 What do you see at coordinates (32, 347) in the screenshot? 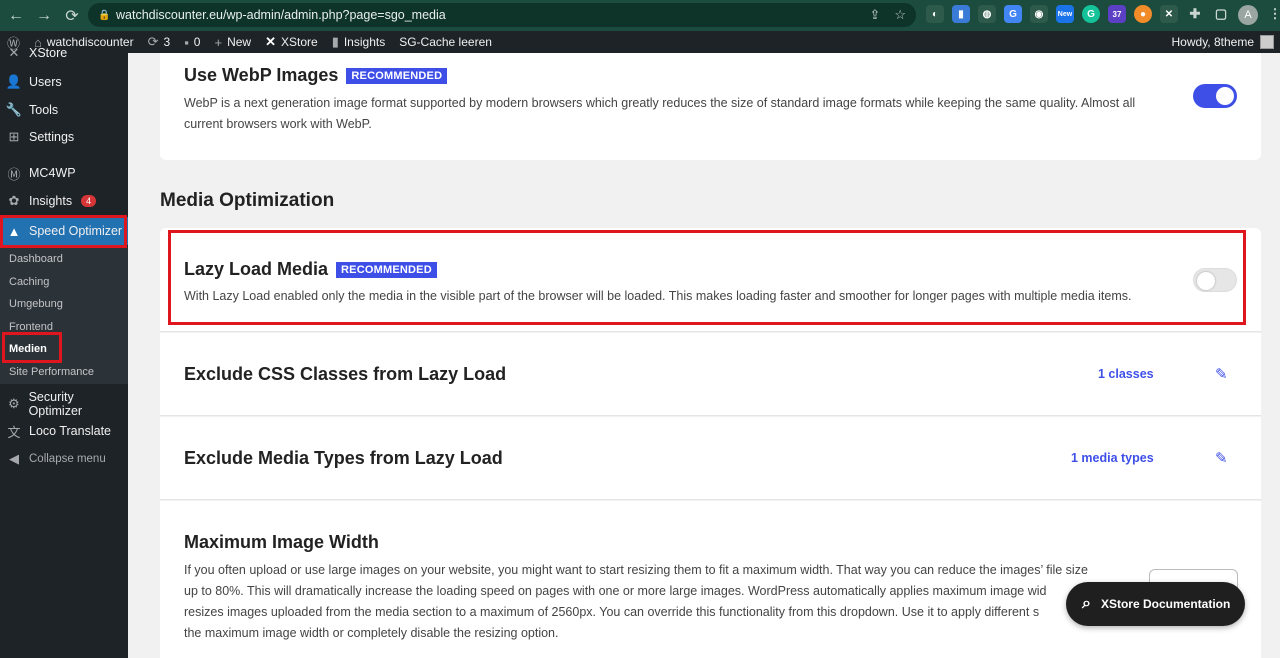
I see `highlight-box-medien` at bounding box center [32, 347].